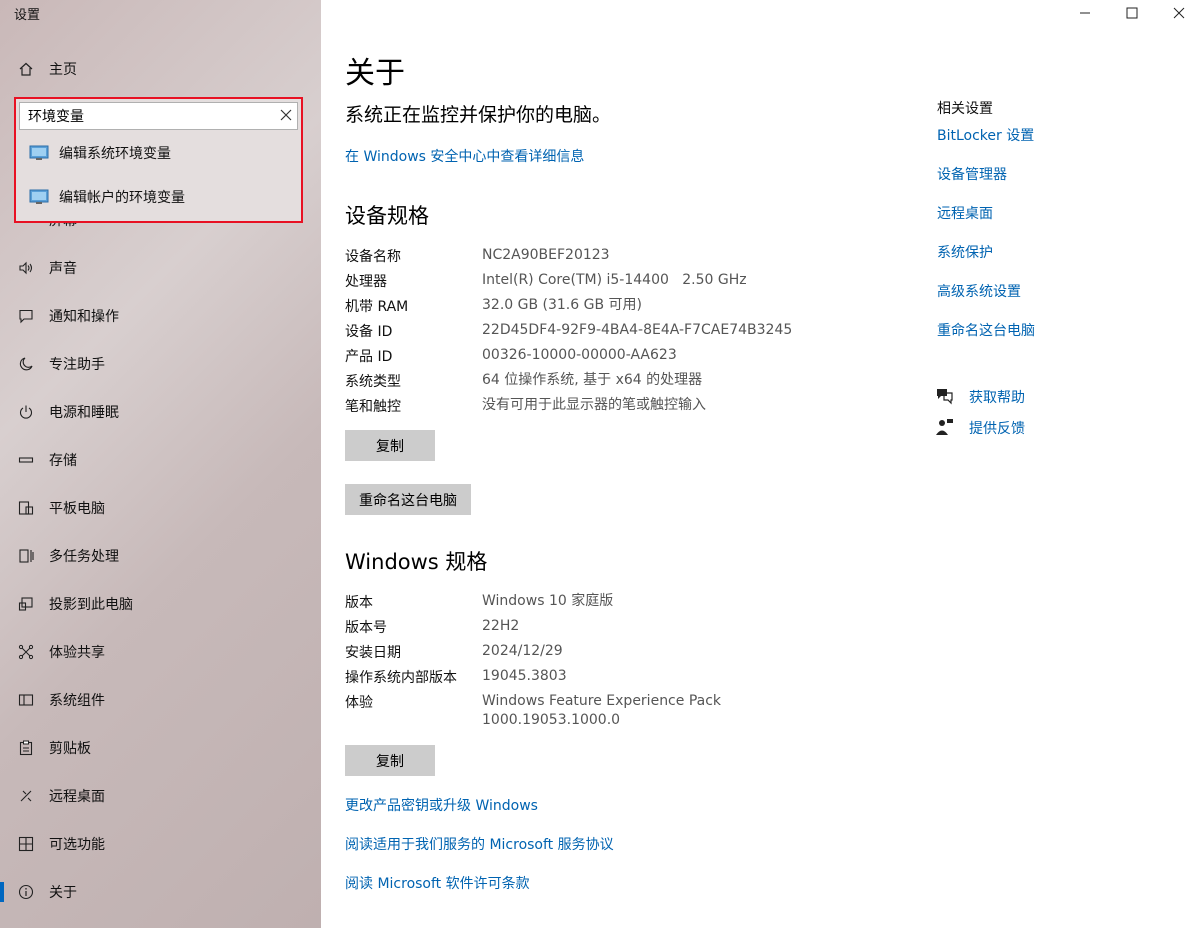 The width and height of the screenshot is (1200, 928). Describe the element at coordinates (26, 460) in the screenshot. I see `storage-icon` at that location.